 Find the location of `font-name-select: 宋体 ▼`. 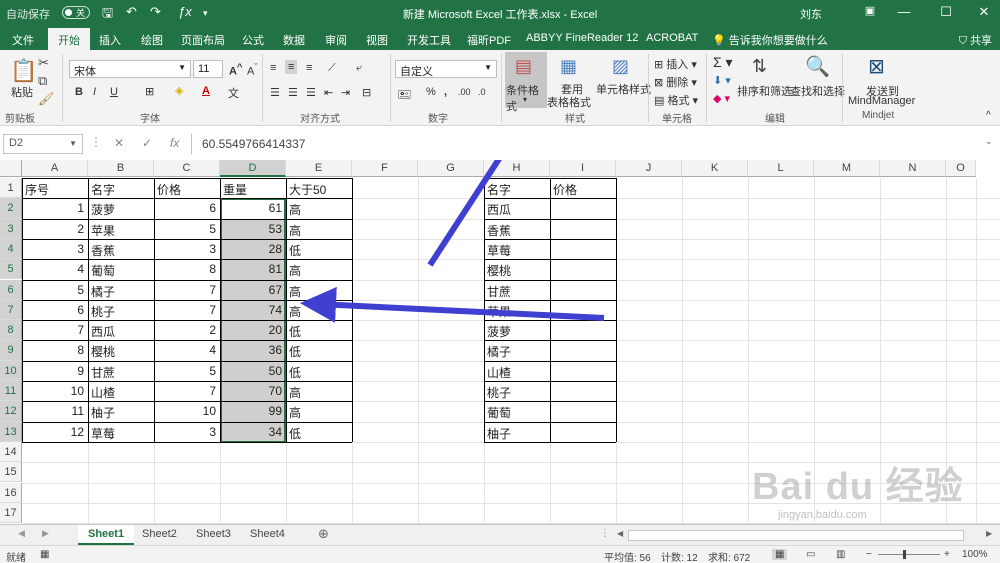

font-name-select: 宋体 ▼ is located at coordinates (130, 69).